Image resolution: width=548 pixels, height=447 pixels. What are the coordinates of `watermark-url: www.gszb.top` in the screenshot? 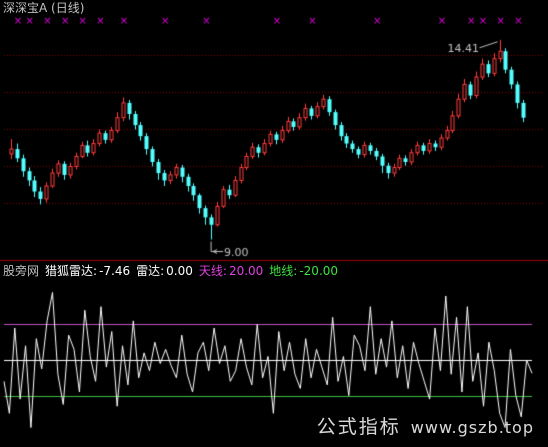 It's located at (472, 427).